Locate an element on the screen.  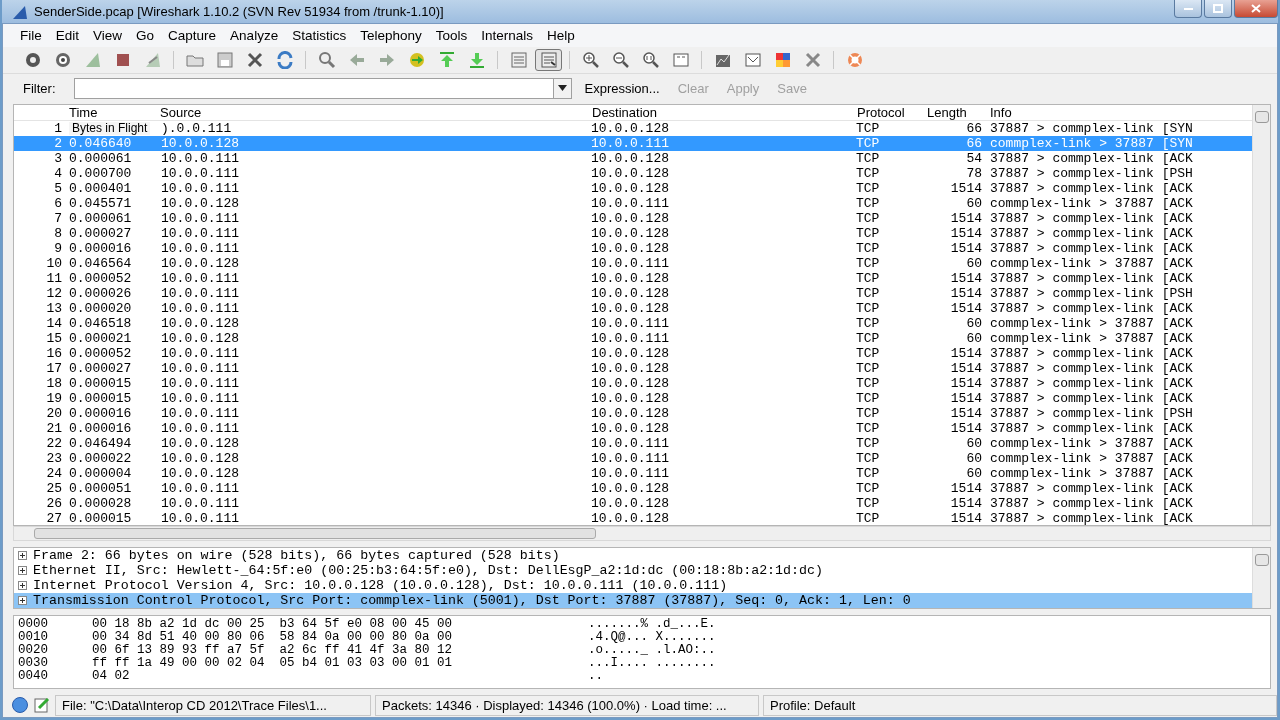
expert-info-icon is located at coordinates (20, 705).